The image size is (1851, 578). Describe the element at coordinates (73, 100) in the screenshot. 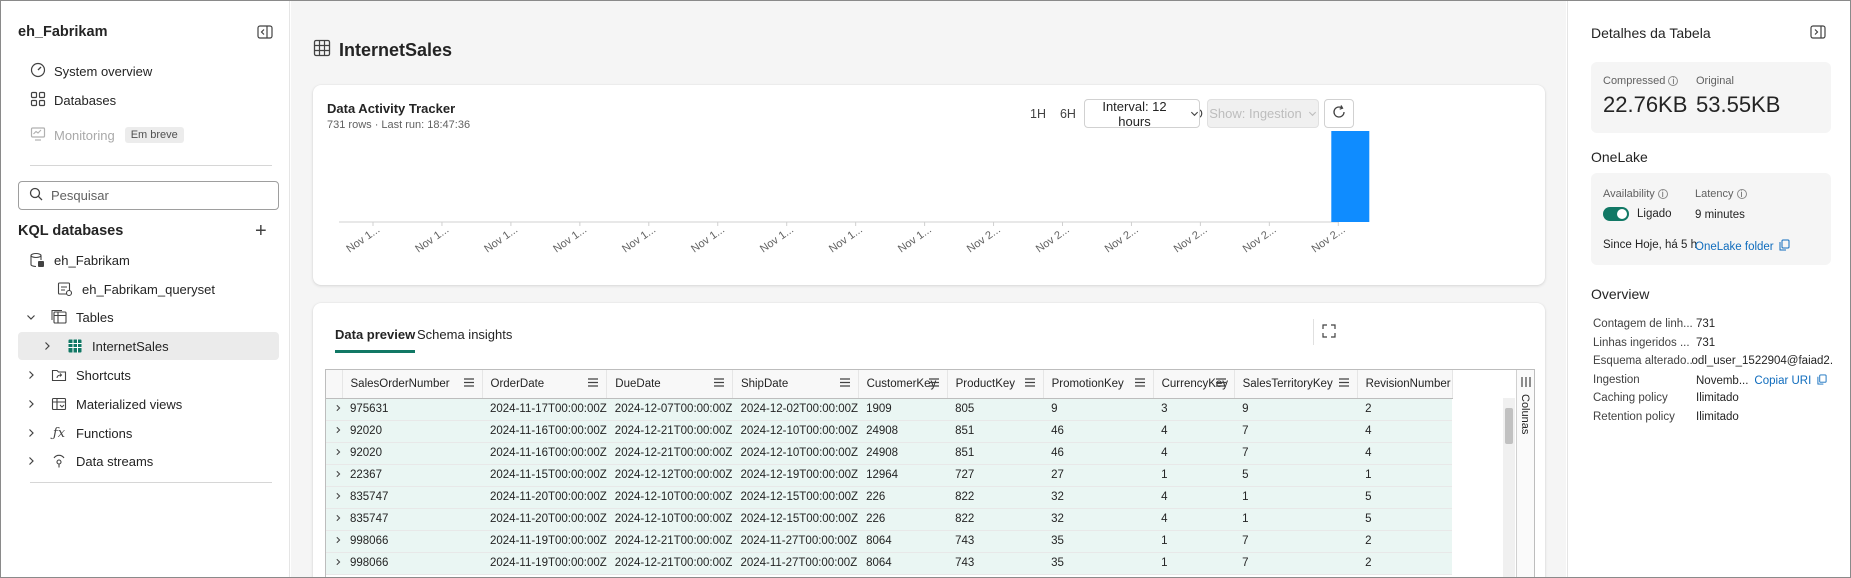

I see `nav-databases: Databases` at that location.